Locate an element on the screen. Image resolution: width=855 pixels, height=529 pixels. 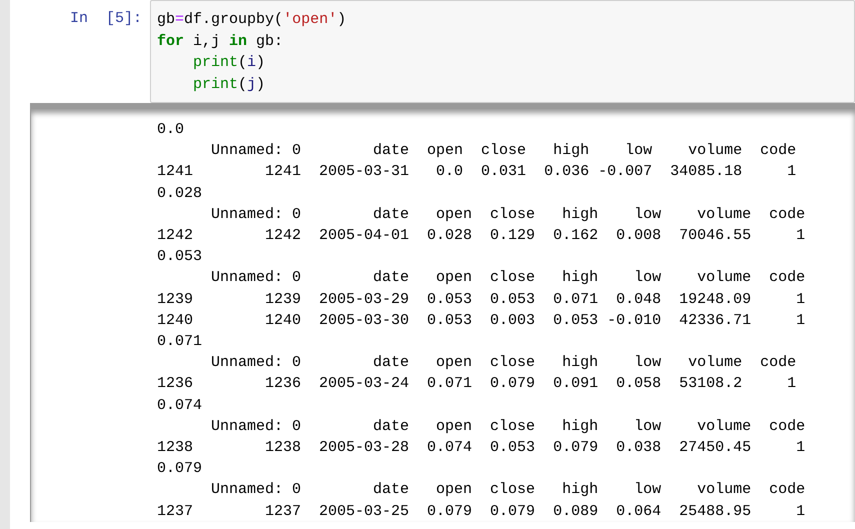
code-line: print(i) is located at coordinates (229, 63).